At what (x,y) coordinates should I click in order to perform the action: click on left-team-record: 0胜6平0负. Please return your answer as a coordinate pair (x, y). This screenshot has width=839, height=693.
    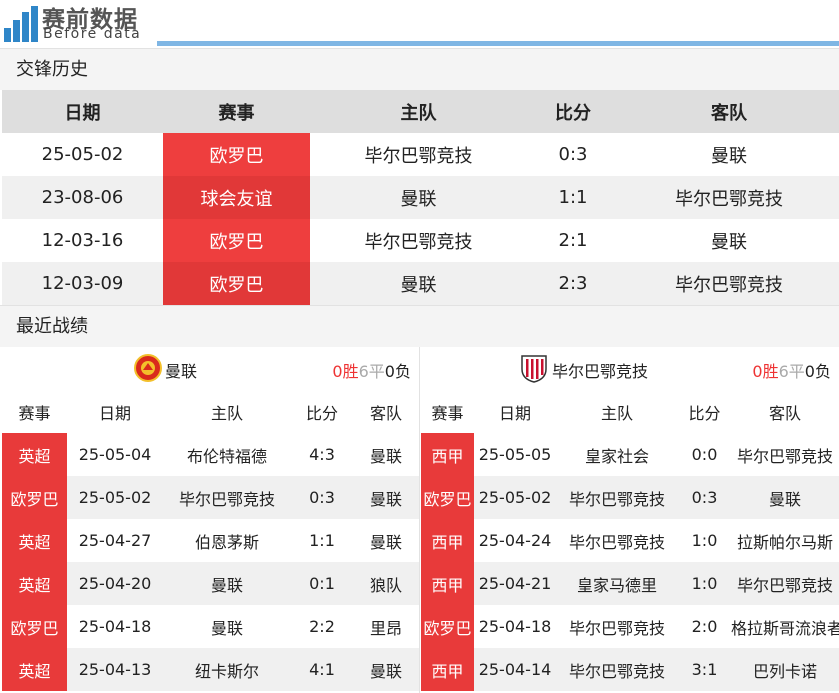
    Looking at the image, I should click on (371, 370).